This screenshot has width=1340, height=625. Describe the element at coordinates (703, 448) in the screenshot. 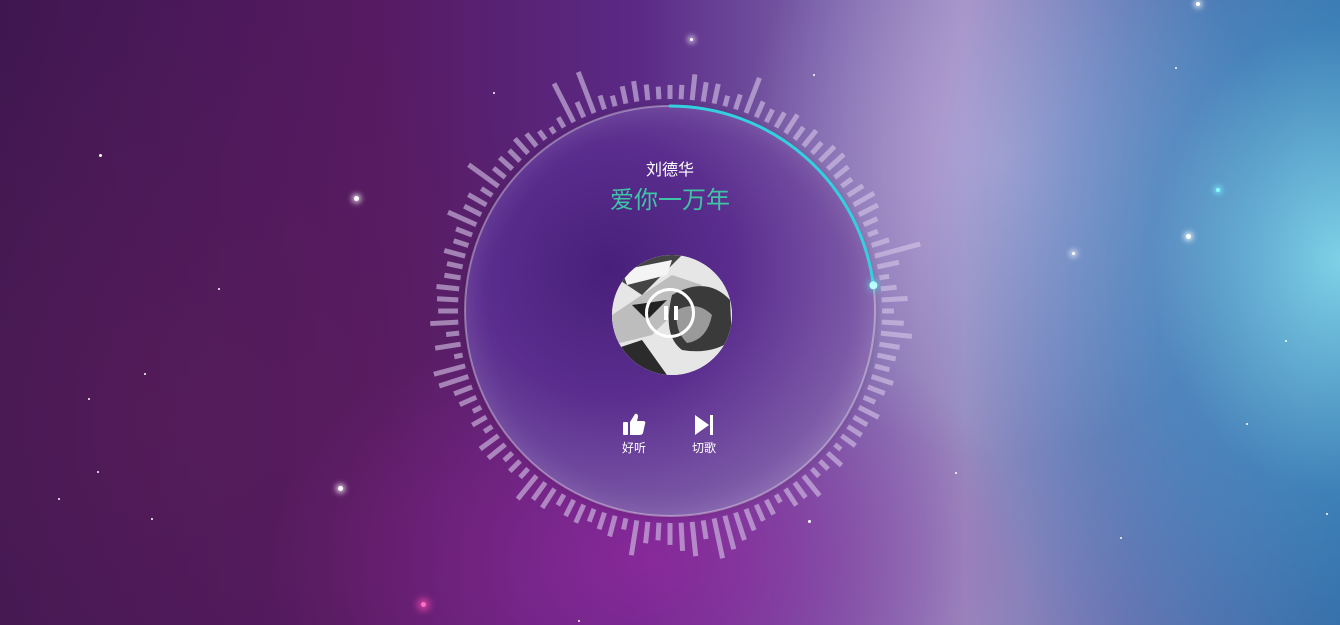

I see `next-label: 切歌` at that location.